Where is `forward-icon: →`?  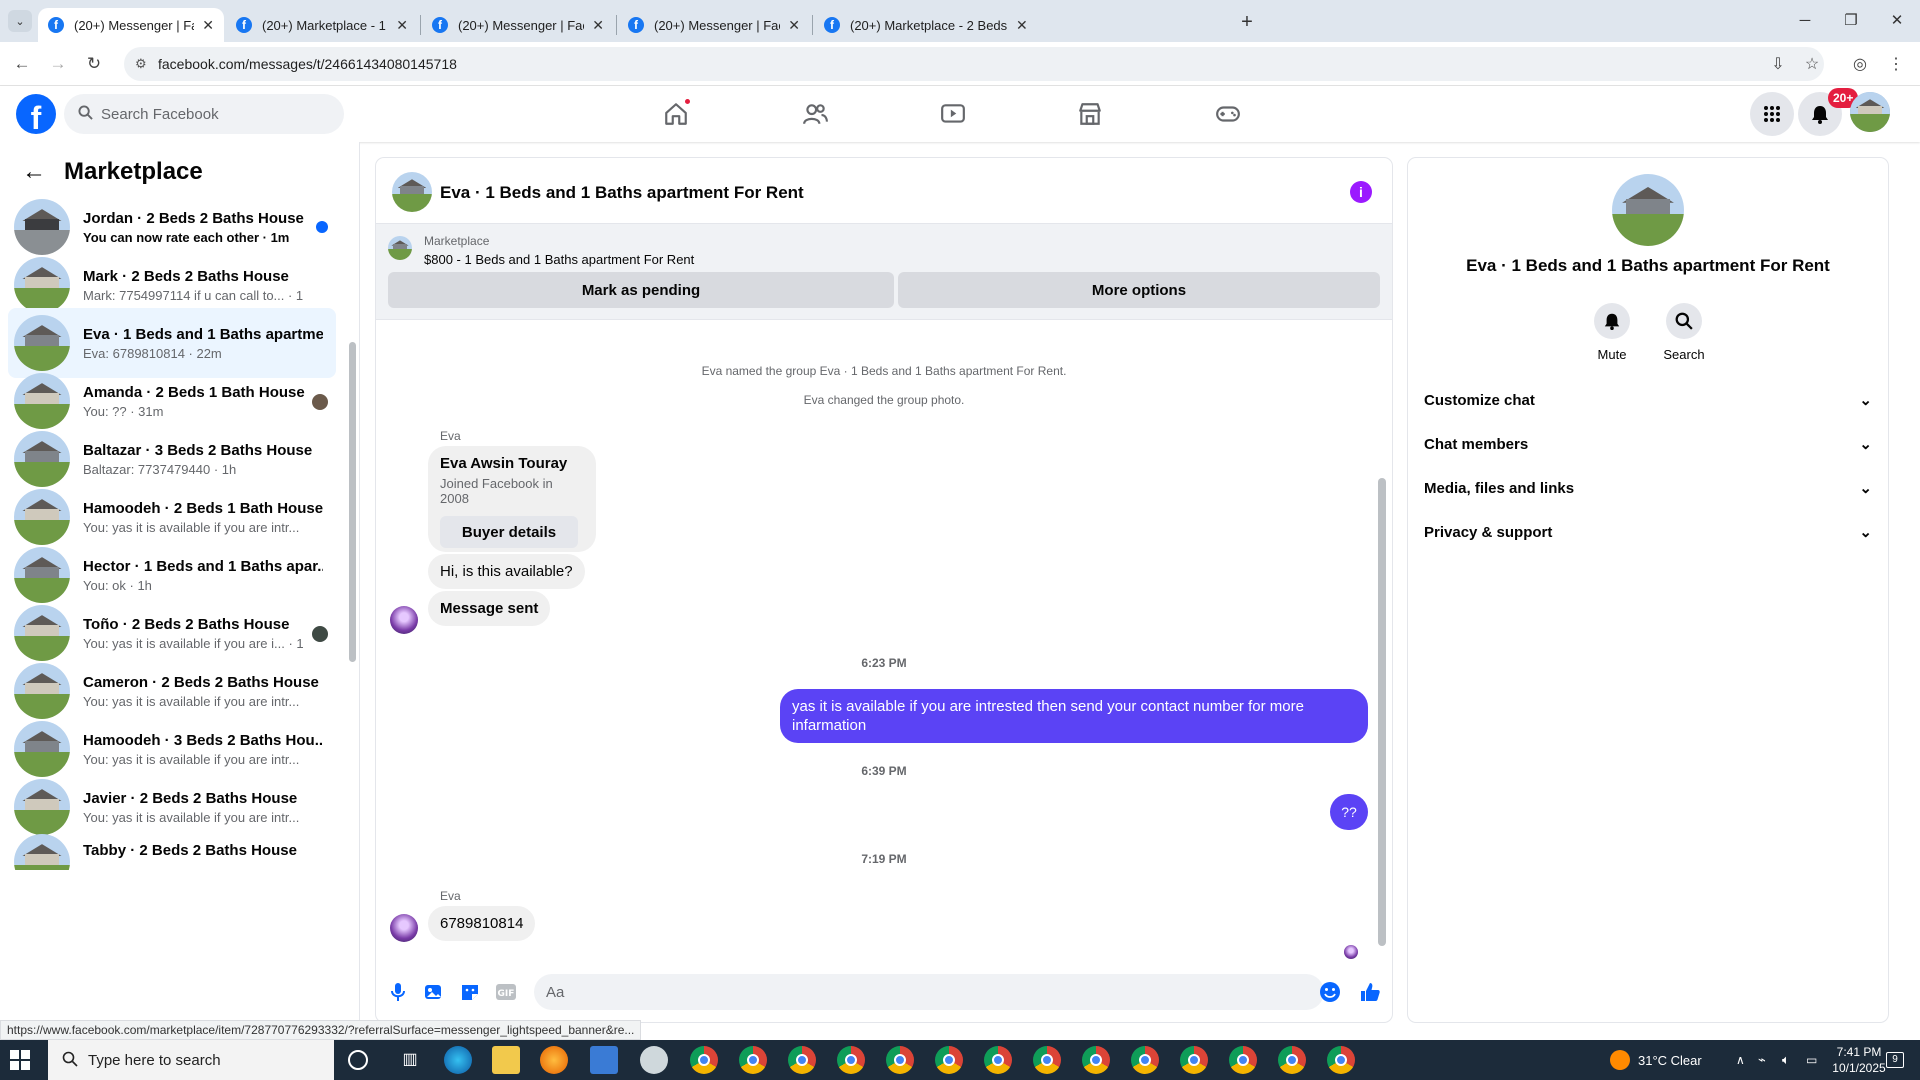
forward-icon: → is located at coordinates (58, 64).